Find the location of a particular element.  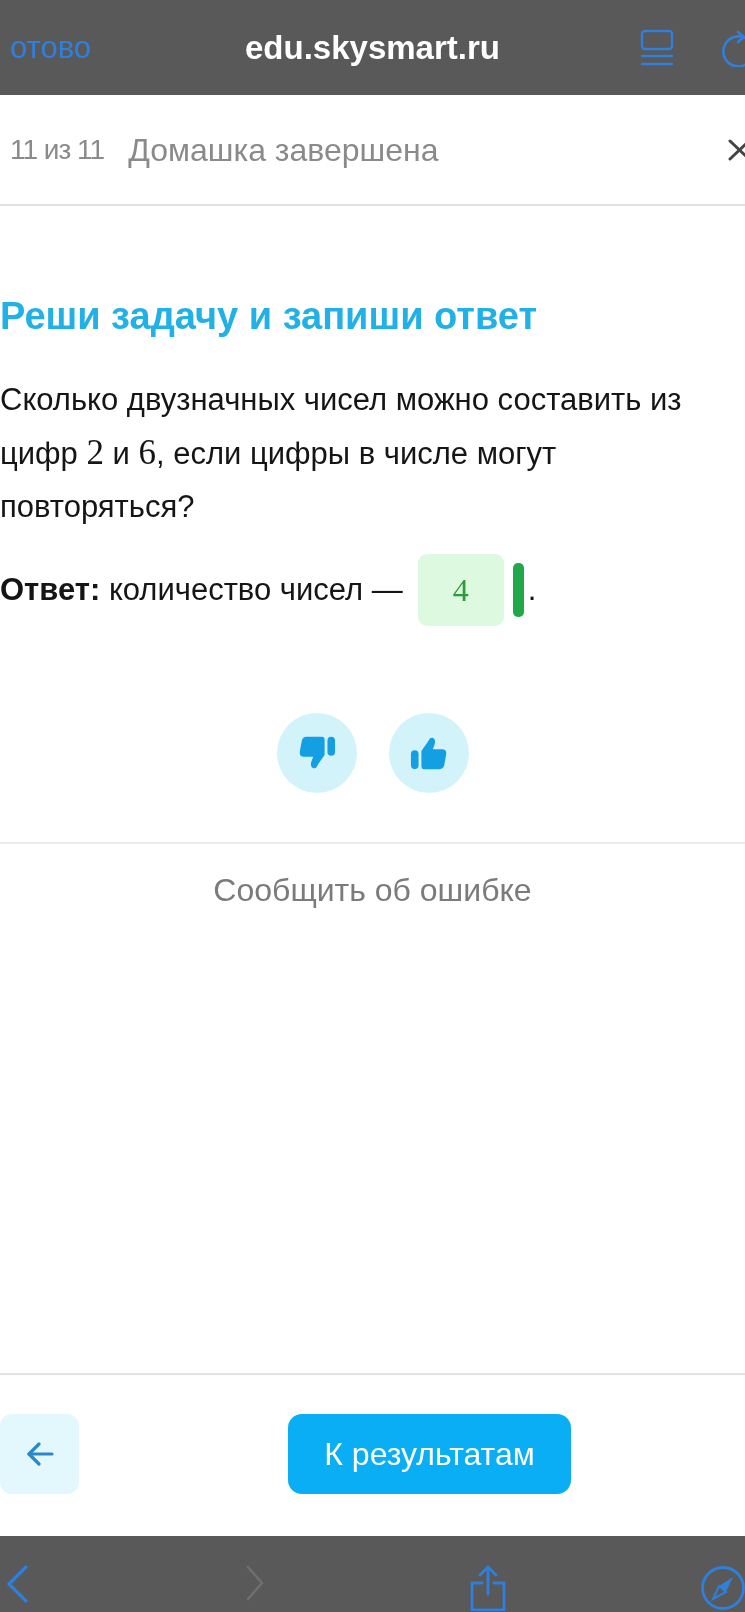

question-text: Сколько двузначных чисел можно составить из цифр 2 и 6, если цифры в числе могут повторяться? is located at coordinates (341, 453).